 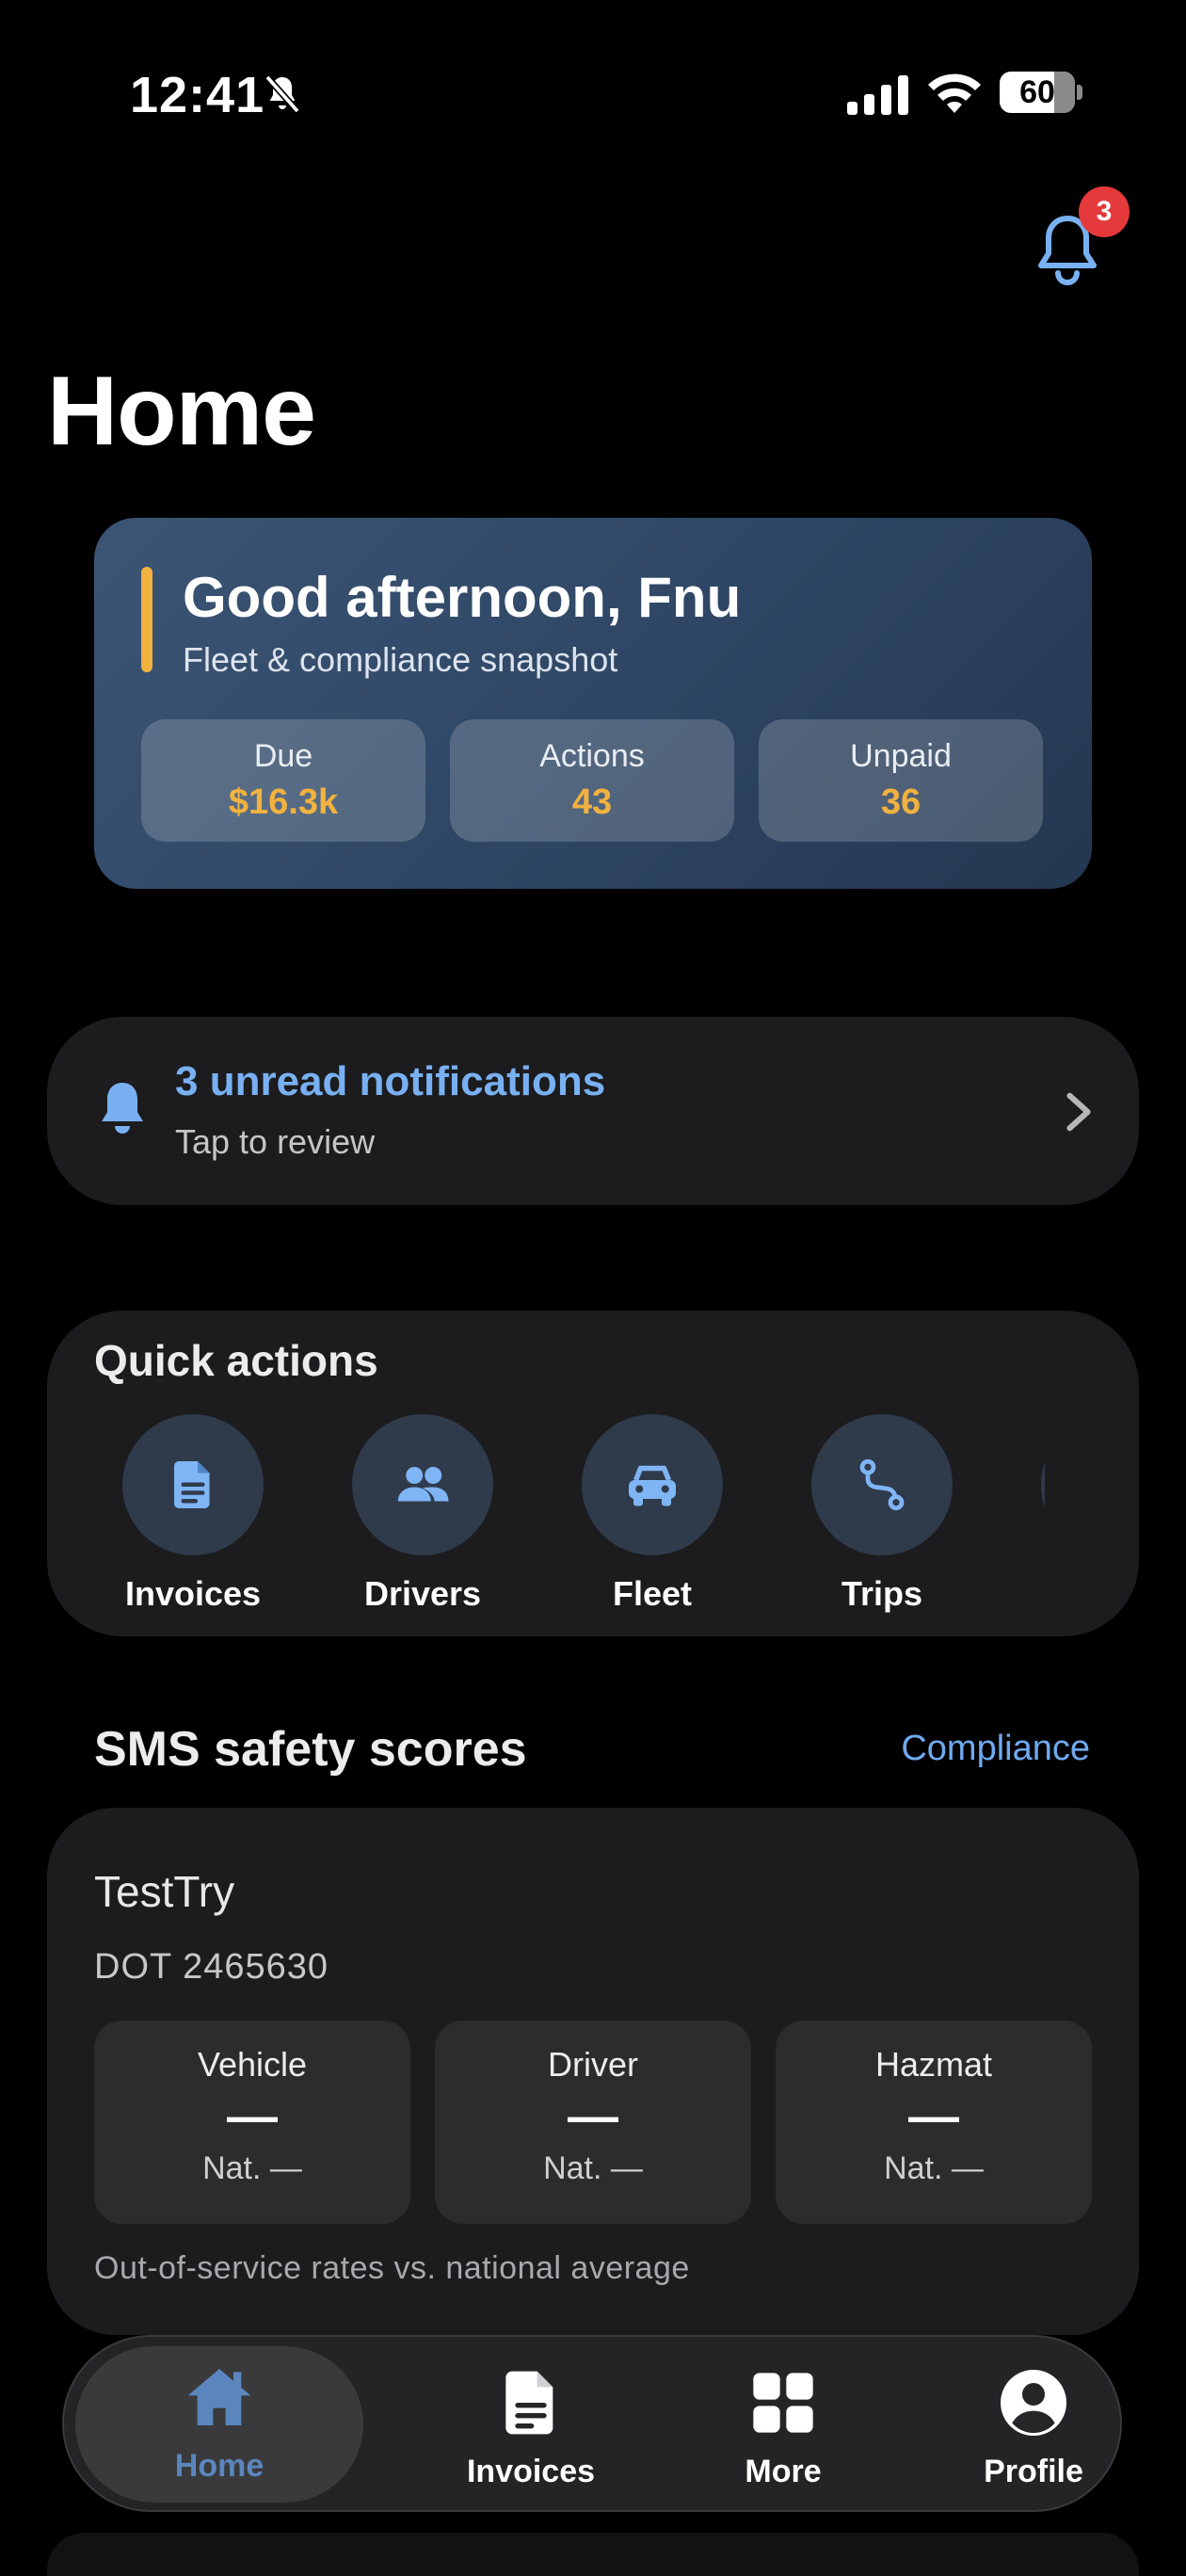 What do you see at coordinates (282, 94) in the screenshot?
I see `bell-slash-icon` at bounding box center [282, 94].